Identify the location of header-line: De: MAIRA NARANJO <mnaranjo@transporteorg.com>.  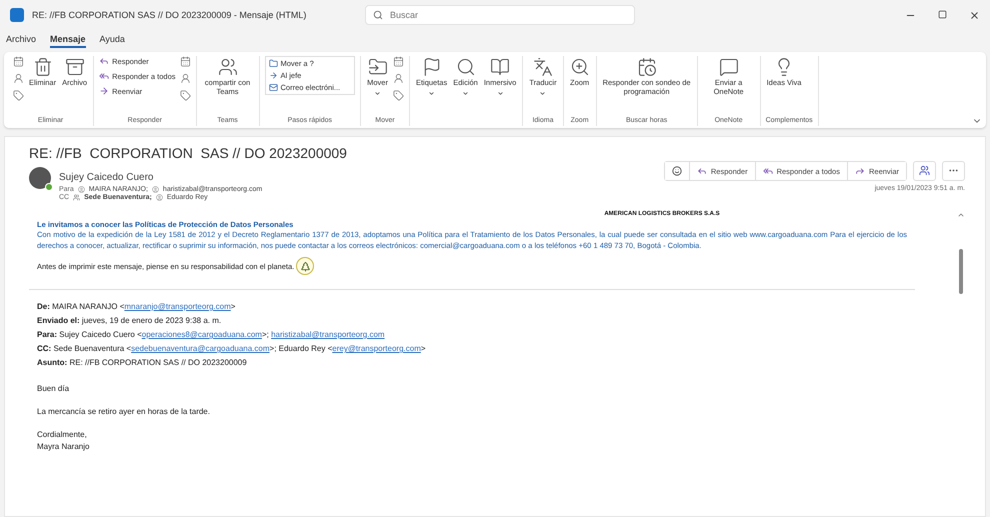
(136, 307).